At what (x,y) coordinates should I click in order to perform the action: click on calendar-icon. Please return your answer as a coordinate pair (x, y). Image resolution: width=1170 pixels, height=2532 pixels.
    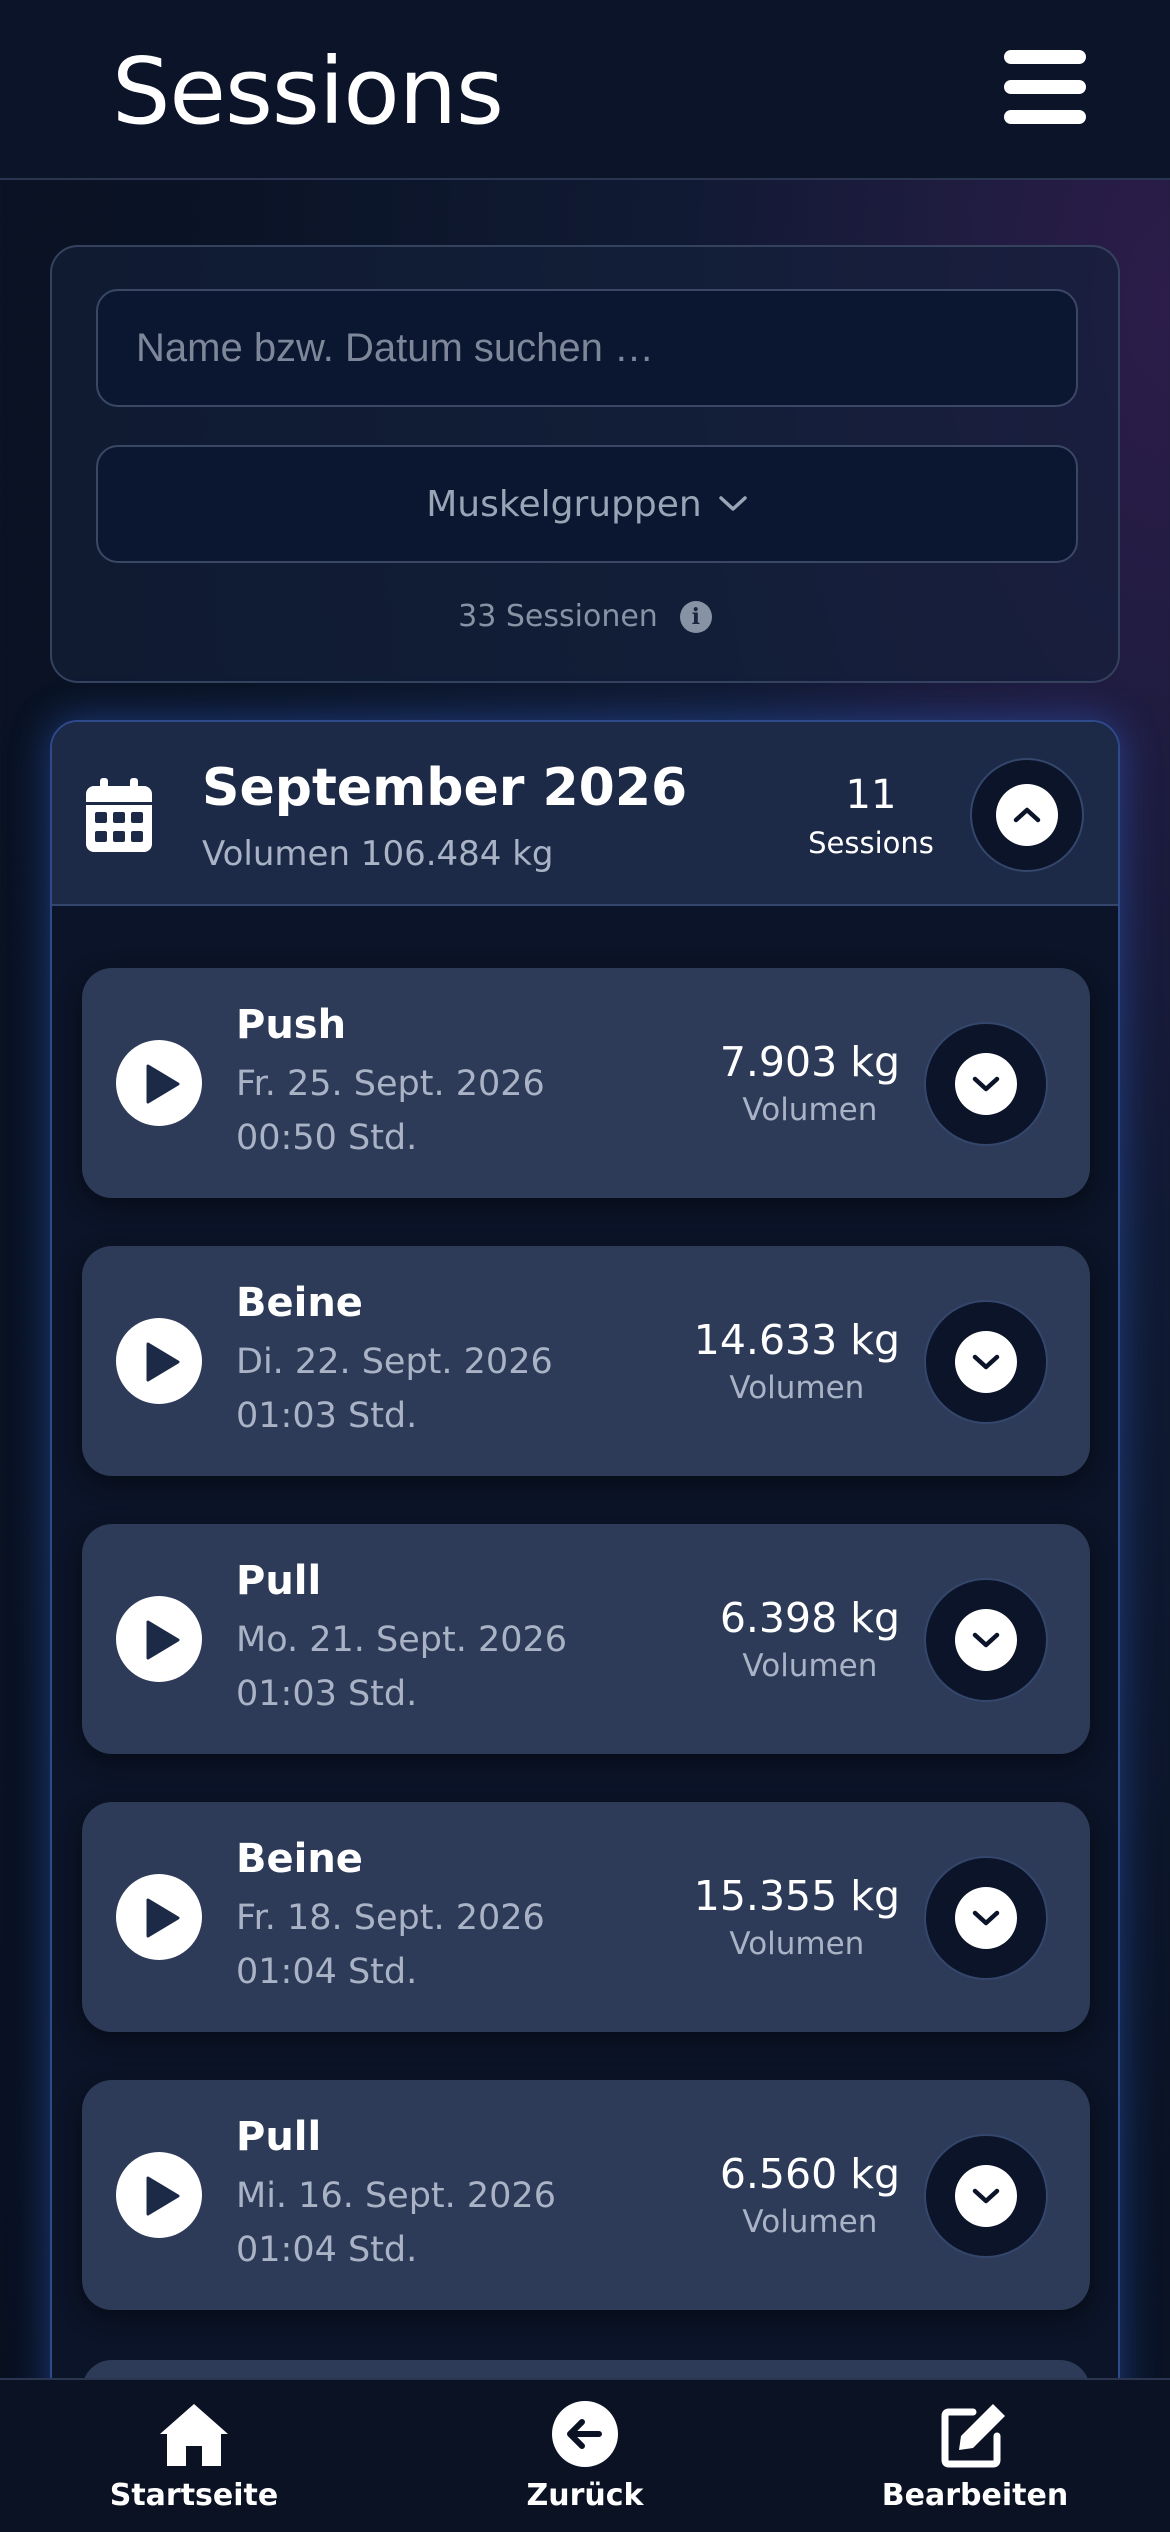
    Looking at the image, I should click on (119, 815).